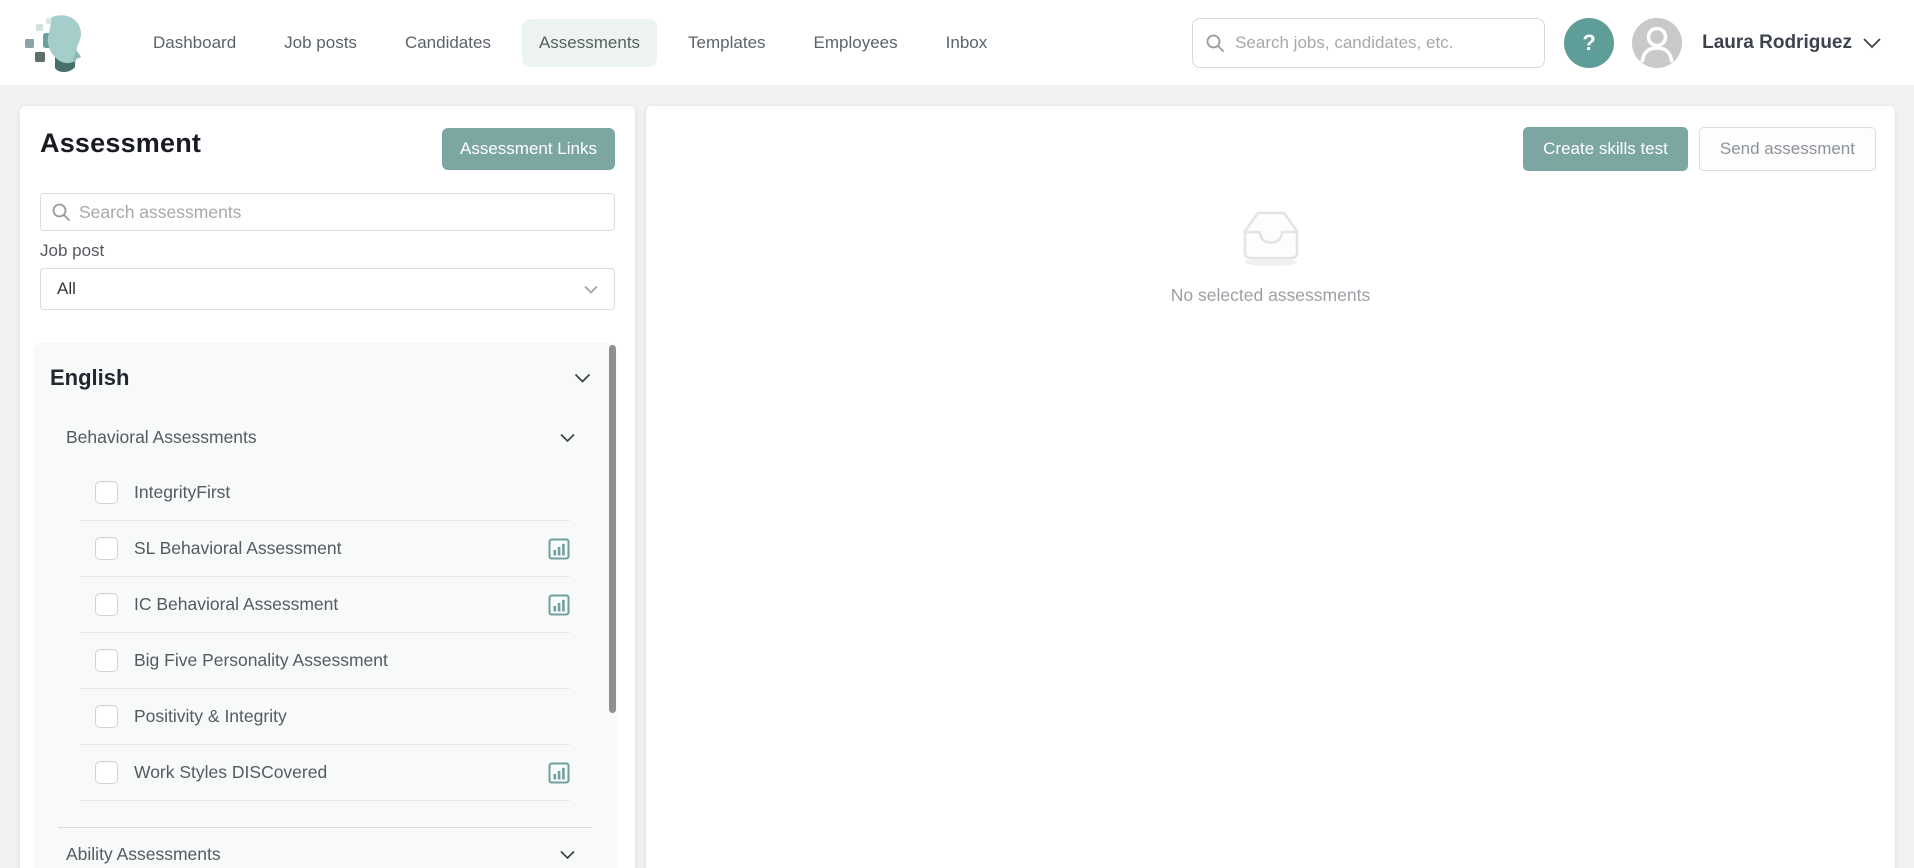  I want to click on assessment-item-label: Big Five Personality Assessment, so click(261, 660).